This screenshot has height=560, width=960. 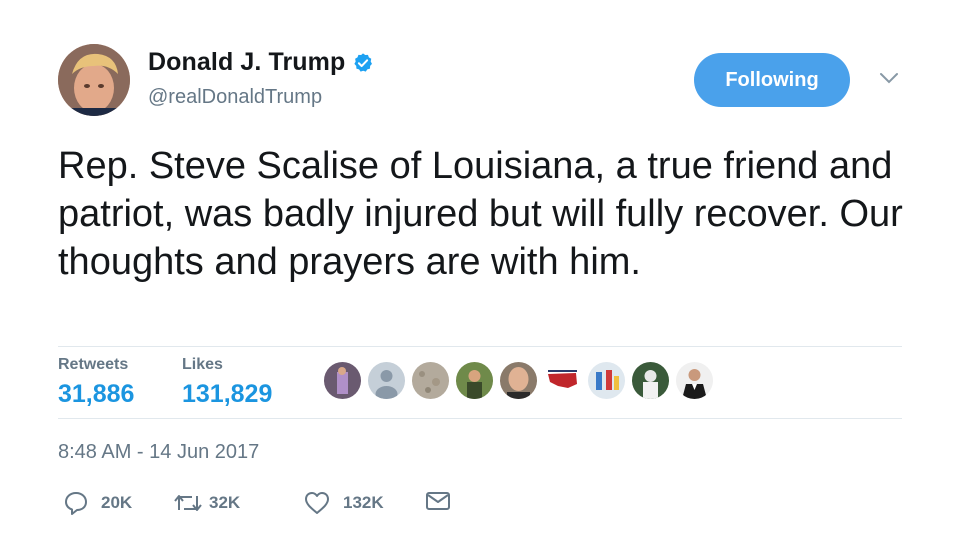 I want to click on retweet-icon, so click(x=188, y=503).